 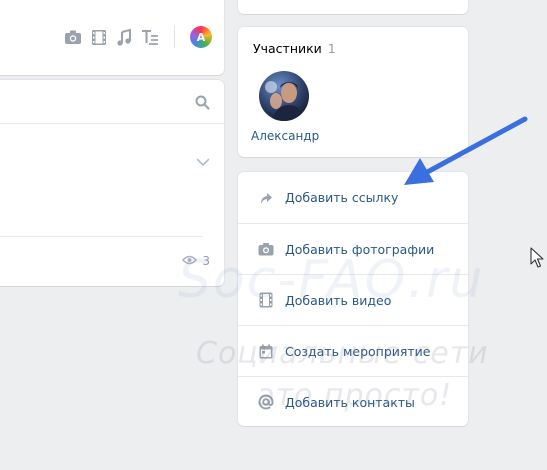 What do you see at coordinates (537, 257) in the screenshot?
I see `mouse-cursor-icon` at bounding box center [537, 257].